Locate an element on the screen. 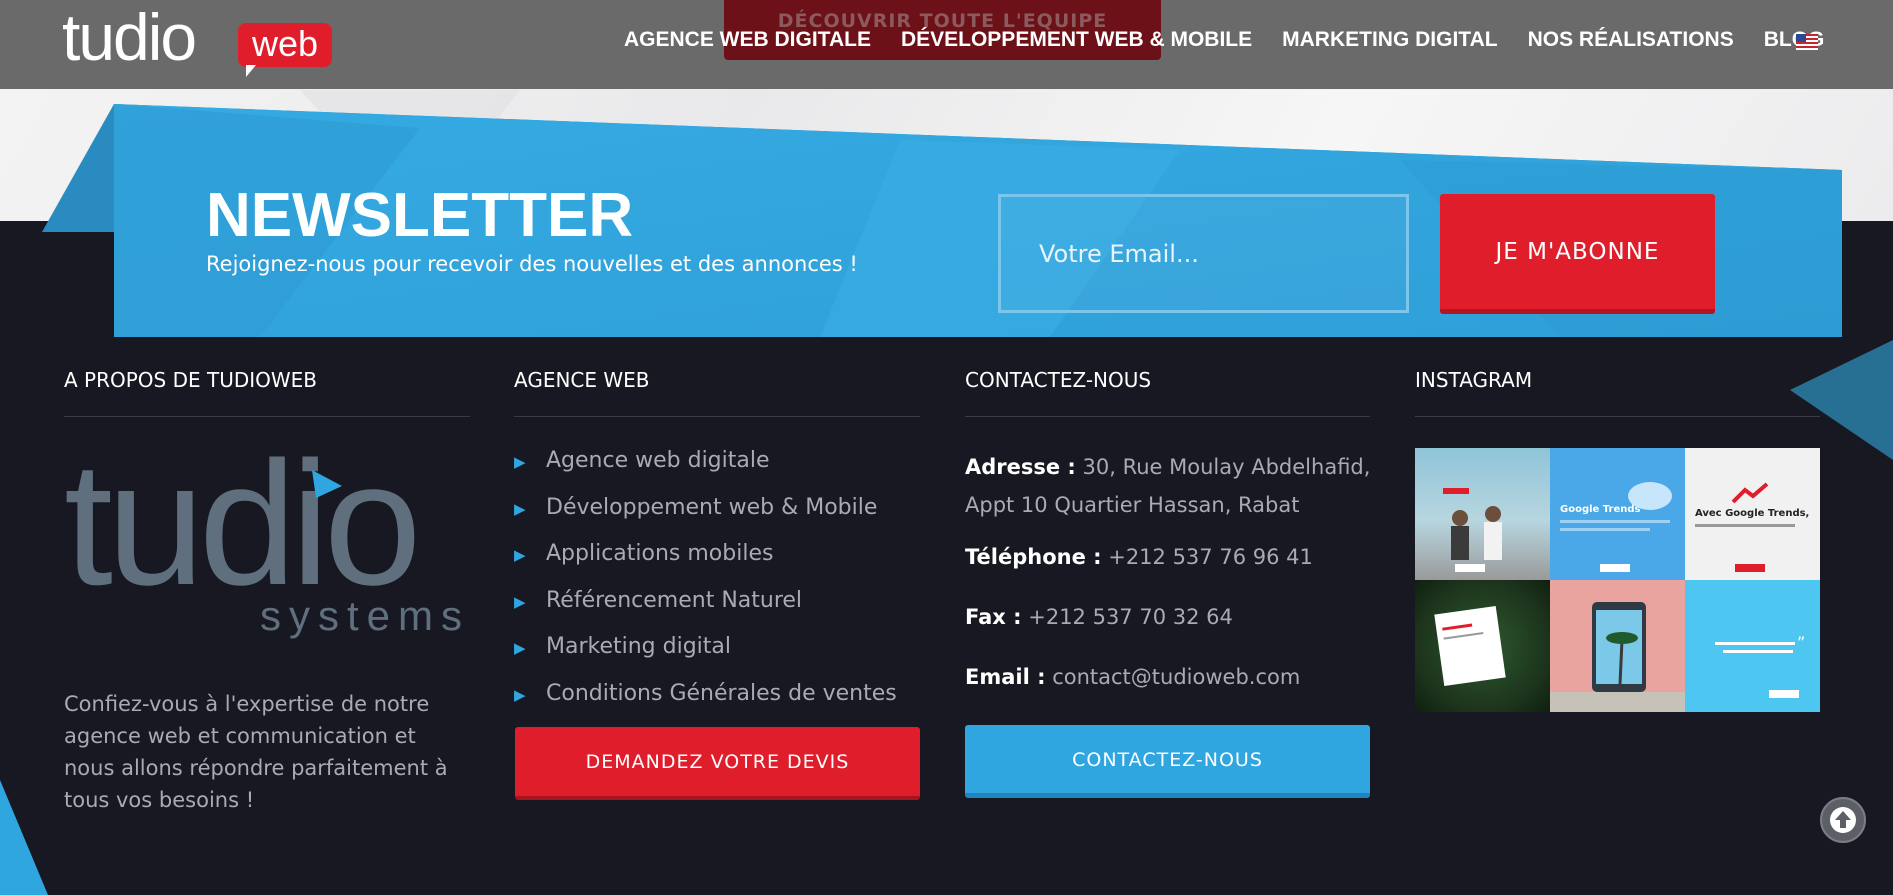 The image size is (1893, 895). tudio-systems-logo: tudio systems is located at coordinates (264, 545).